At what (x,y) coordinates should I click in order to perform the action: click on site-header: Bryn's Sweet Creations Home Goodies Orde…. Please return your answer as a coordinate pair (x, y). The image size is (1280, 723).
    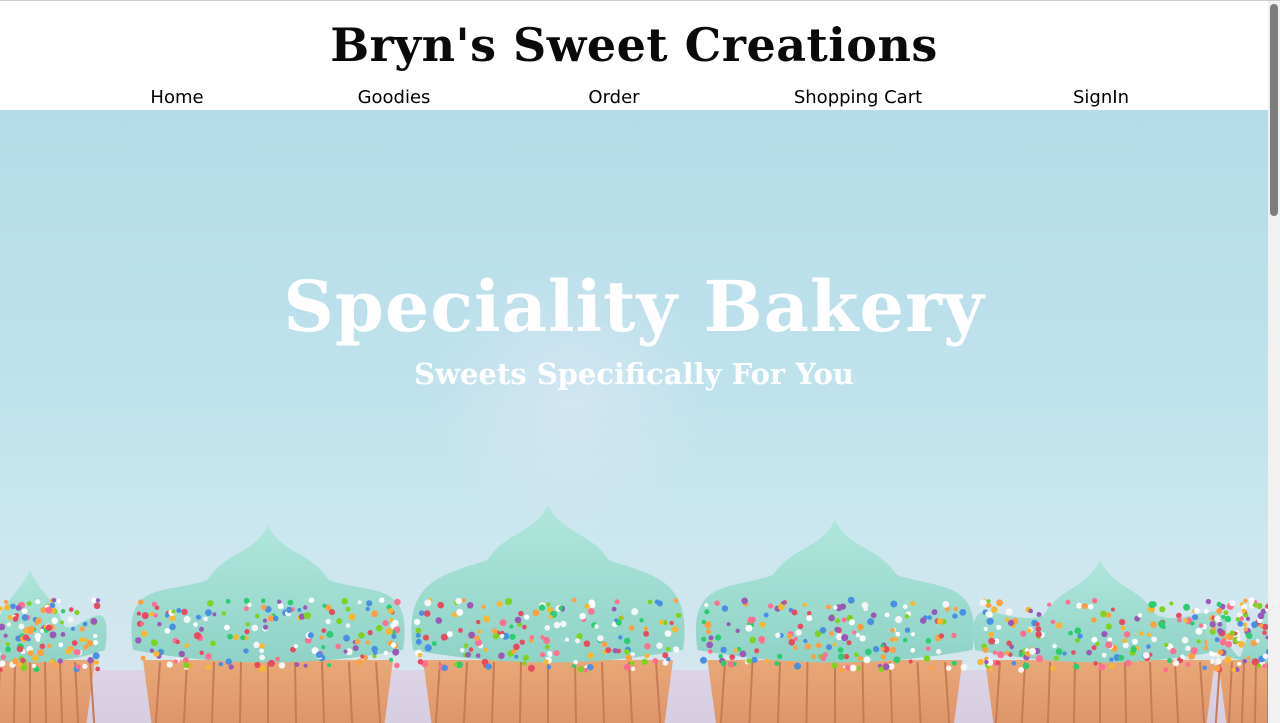
    Looking at the image, I should click on (634, 55).